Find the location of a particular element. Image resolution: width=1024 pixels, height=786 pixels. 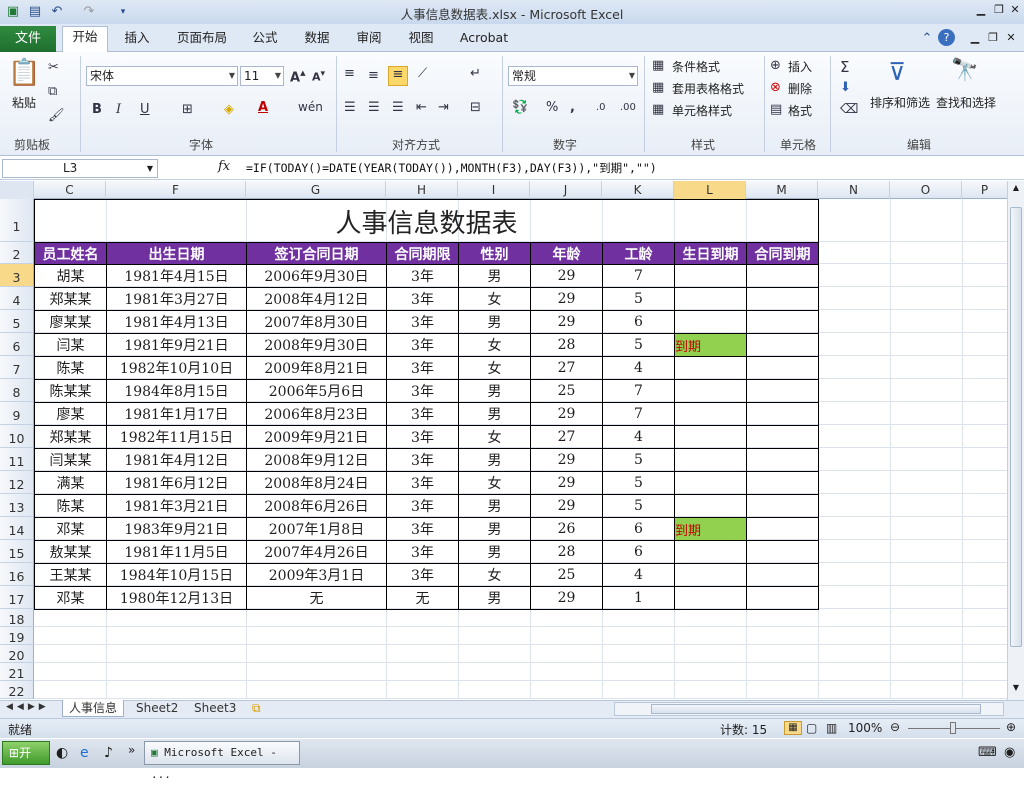

increase-decimal-icon: .0 is located at coordinates (601, 107).